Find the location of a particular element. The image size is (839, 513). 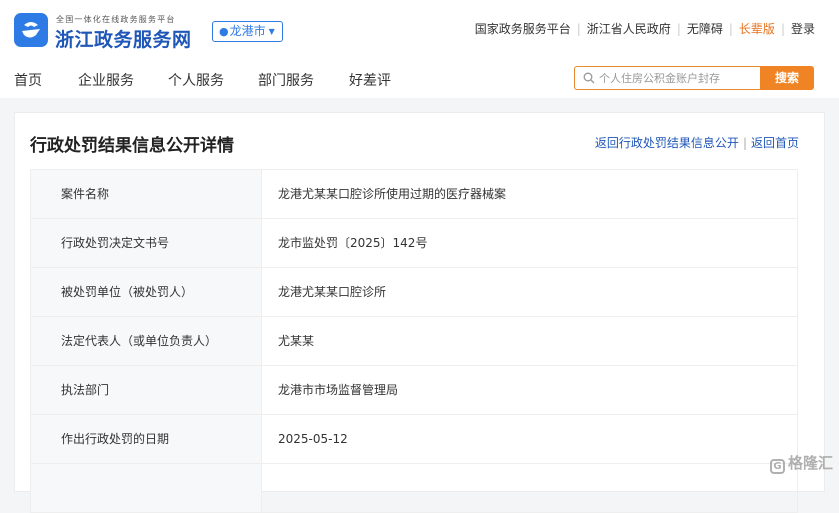

city-label: 龙港市 is located at coordinates (247, 31).